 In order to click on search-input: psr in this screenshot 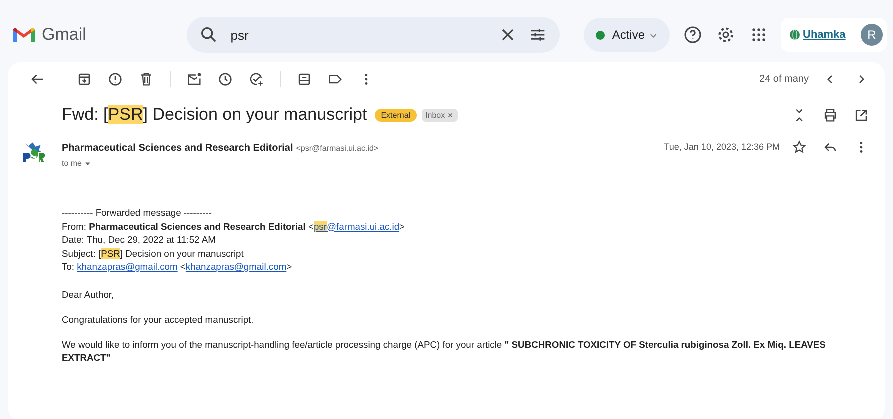, I will do `click(358, 35)`.